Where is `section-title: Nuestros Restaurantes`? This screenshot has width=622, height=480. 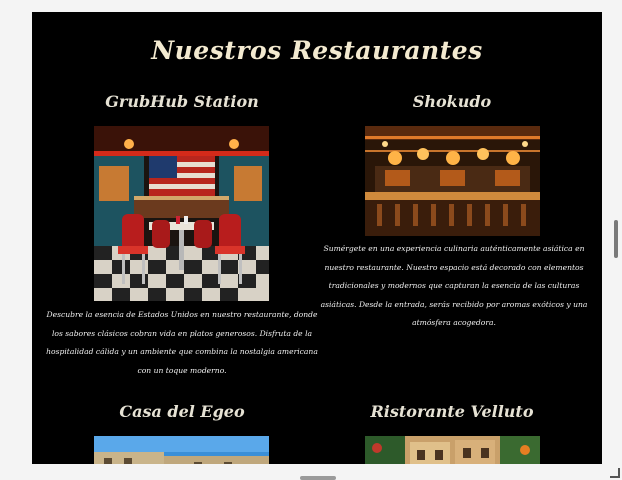
section-title: Nuestros Restaurantes is located at coordinates (317, 50).